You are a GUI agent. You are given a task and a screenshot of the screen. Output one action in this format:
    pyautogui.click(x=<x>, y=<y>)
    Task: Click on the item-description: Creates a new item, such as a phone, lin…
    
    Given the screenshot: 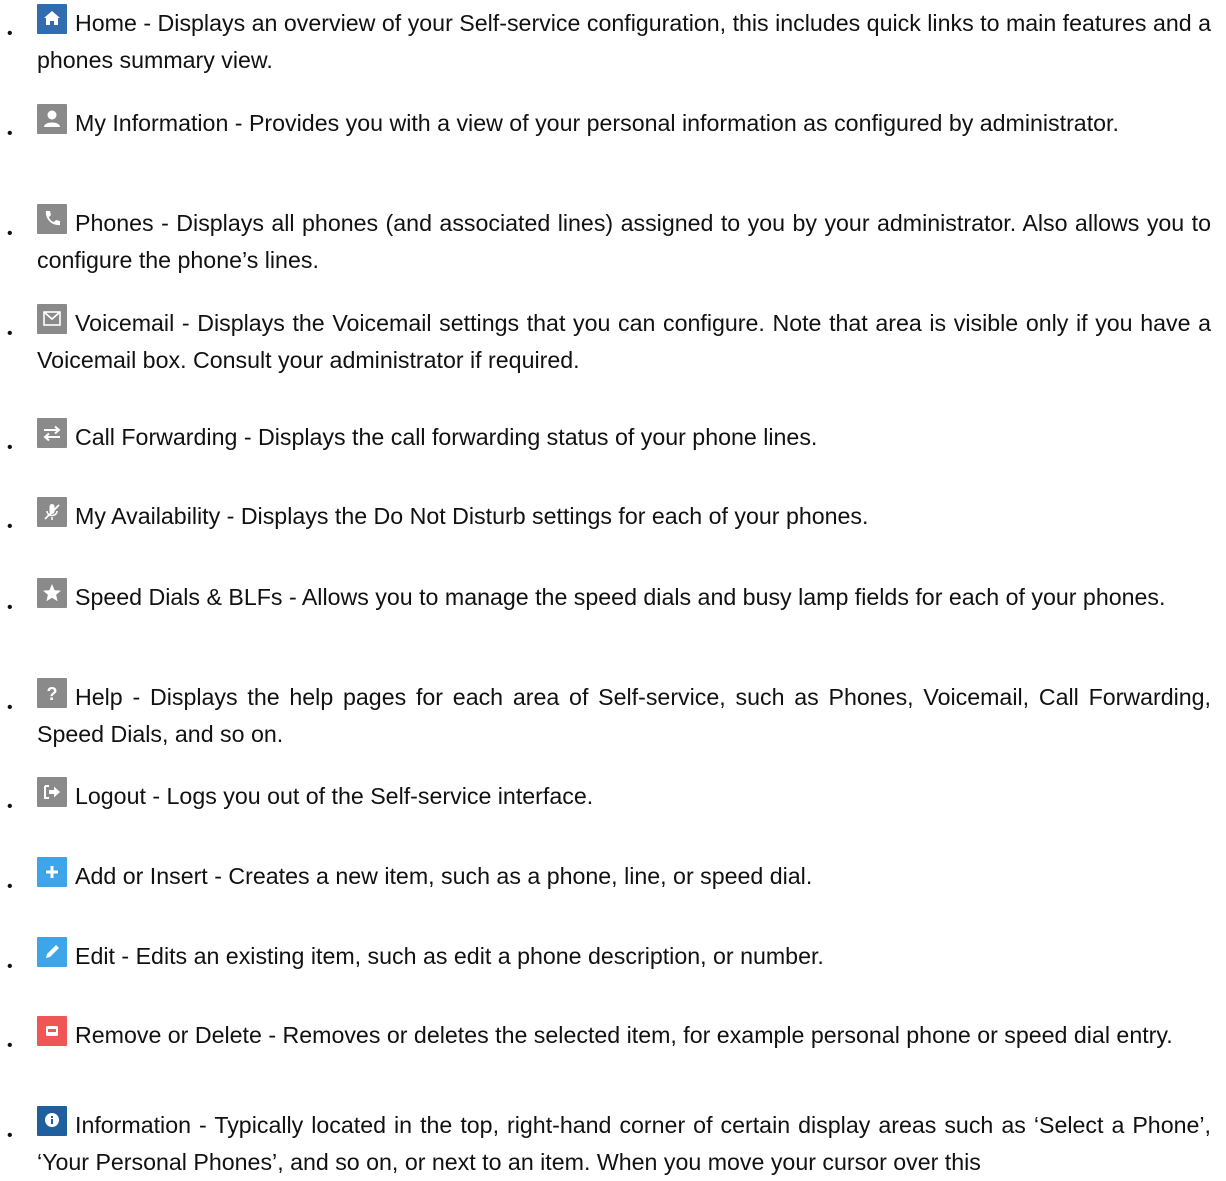 What is the action you would take?
    pyautogui.click(x=520, y=876)
    